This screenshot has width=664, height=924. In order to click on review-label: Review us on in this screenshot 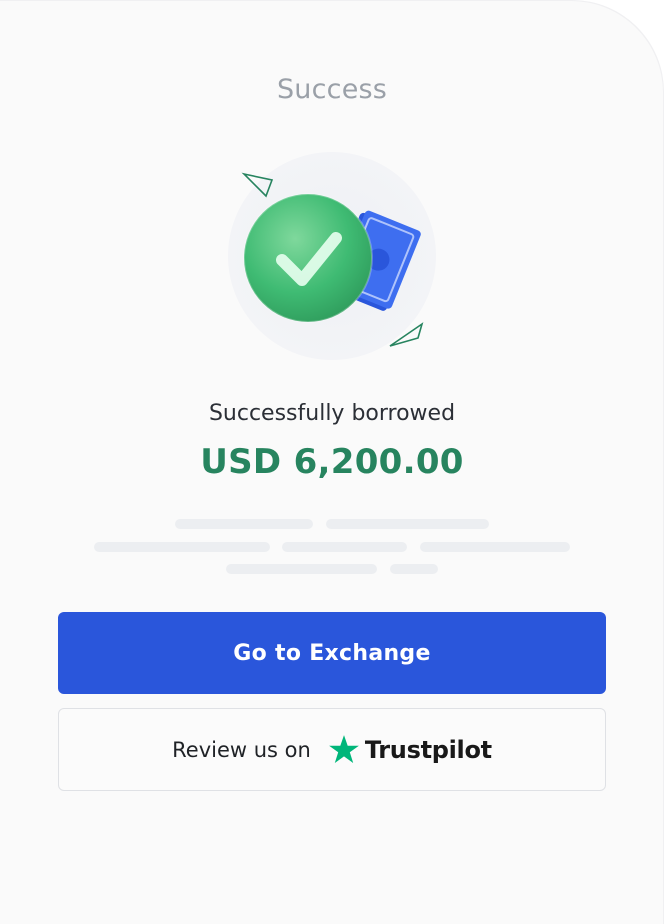, I will do `click(241, 749)`.